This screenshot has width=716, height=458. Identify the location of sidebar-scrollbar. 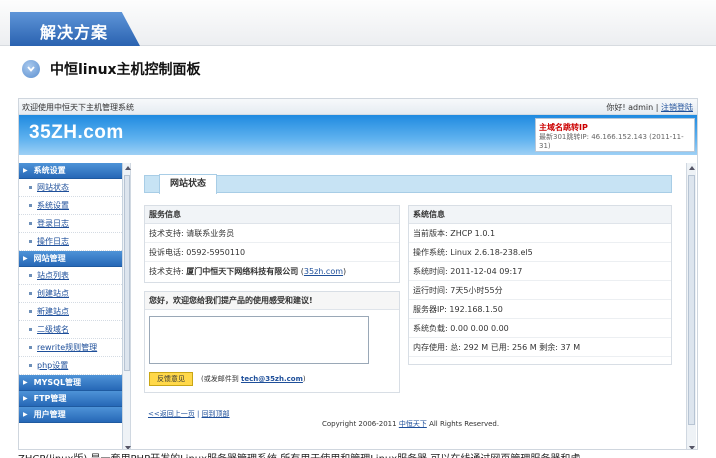
(127, 306).